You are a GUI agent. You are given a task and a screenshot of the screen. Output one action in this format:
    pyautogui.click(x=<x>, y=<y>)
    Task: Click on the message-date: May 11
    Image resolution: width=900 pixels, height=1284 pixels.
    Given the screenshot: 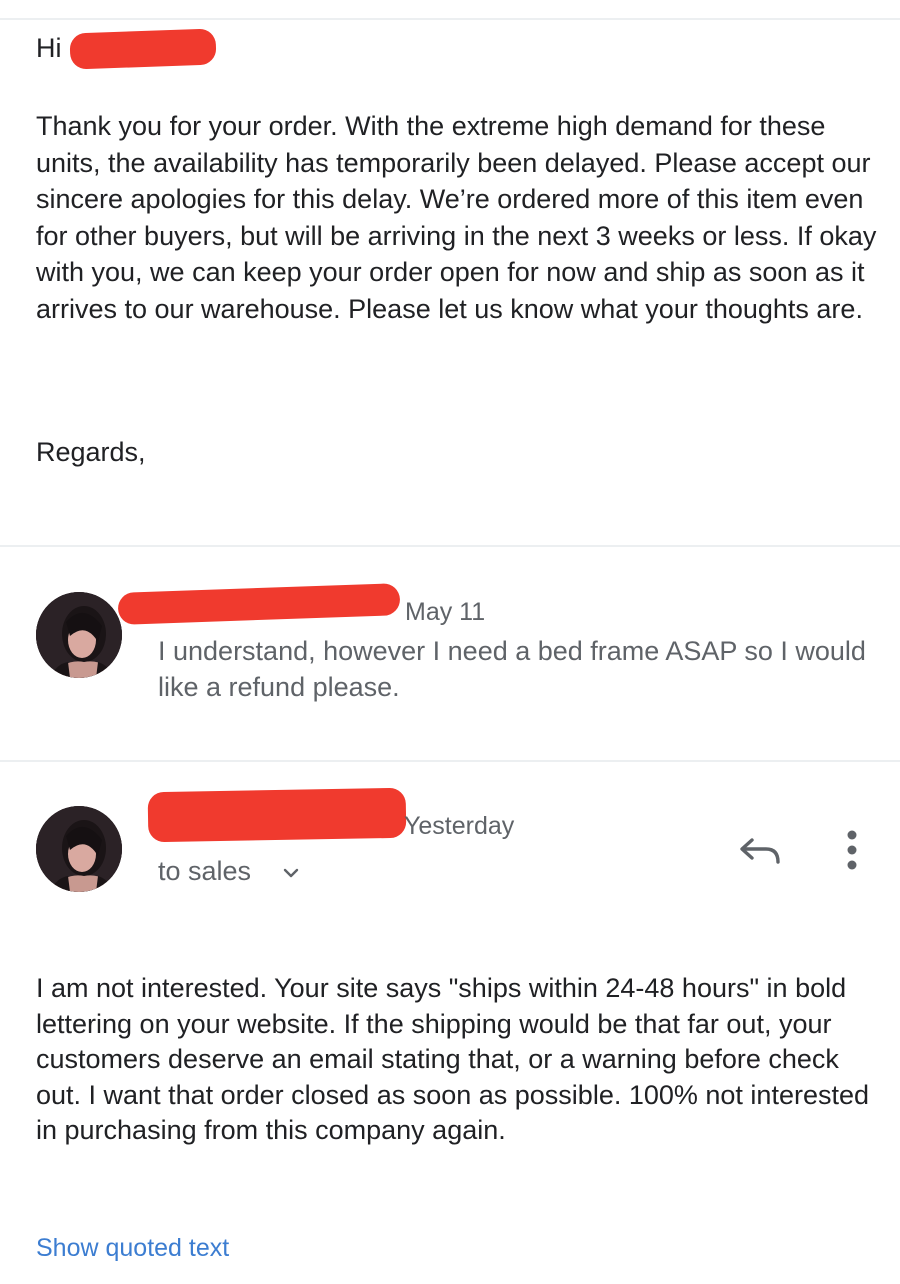 What is the action you would take?
    pyautogui.click(x=445, y=612)
    